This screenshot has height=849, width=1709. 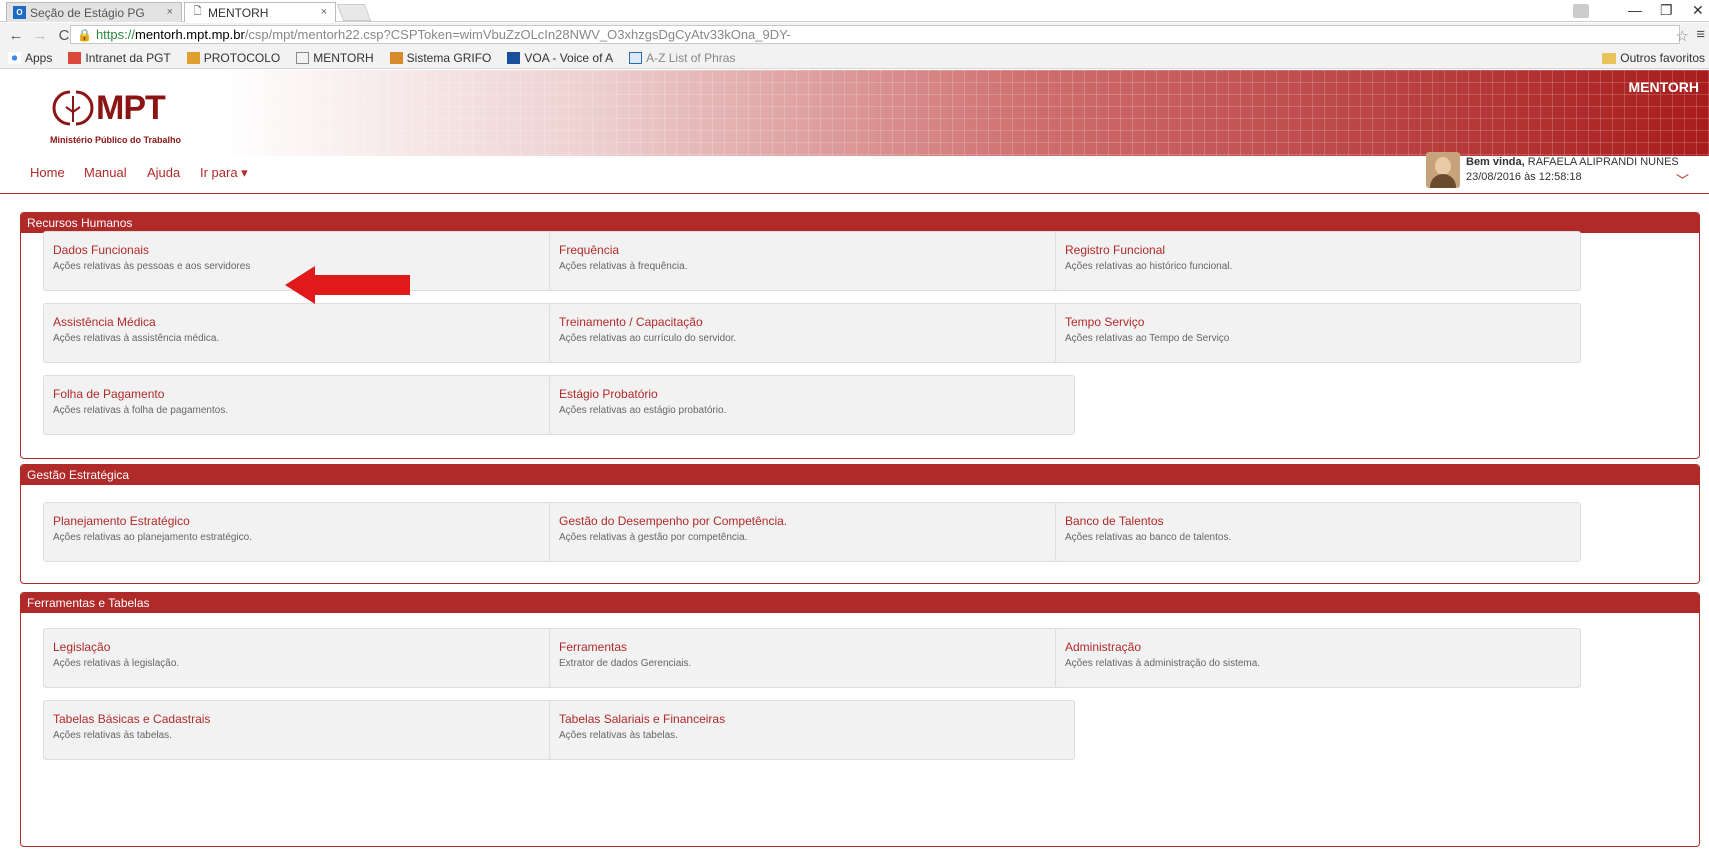 I want to click on mpt-logo: MPT, so click(x=109, y=108).